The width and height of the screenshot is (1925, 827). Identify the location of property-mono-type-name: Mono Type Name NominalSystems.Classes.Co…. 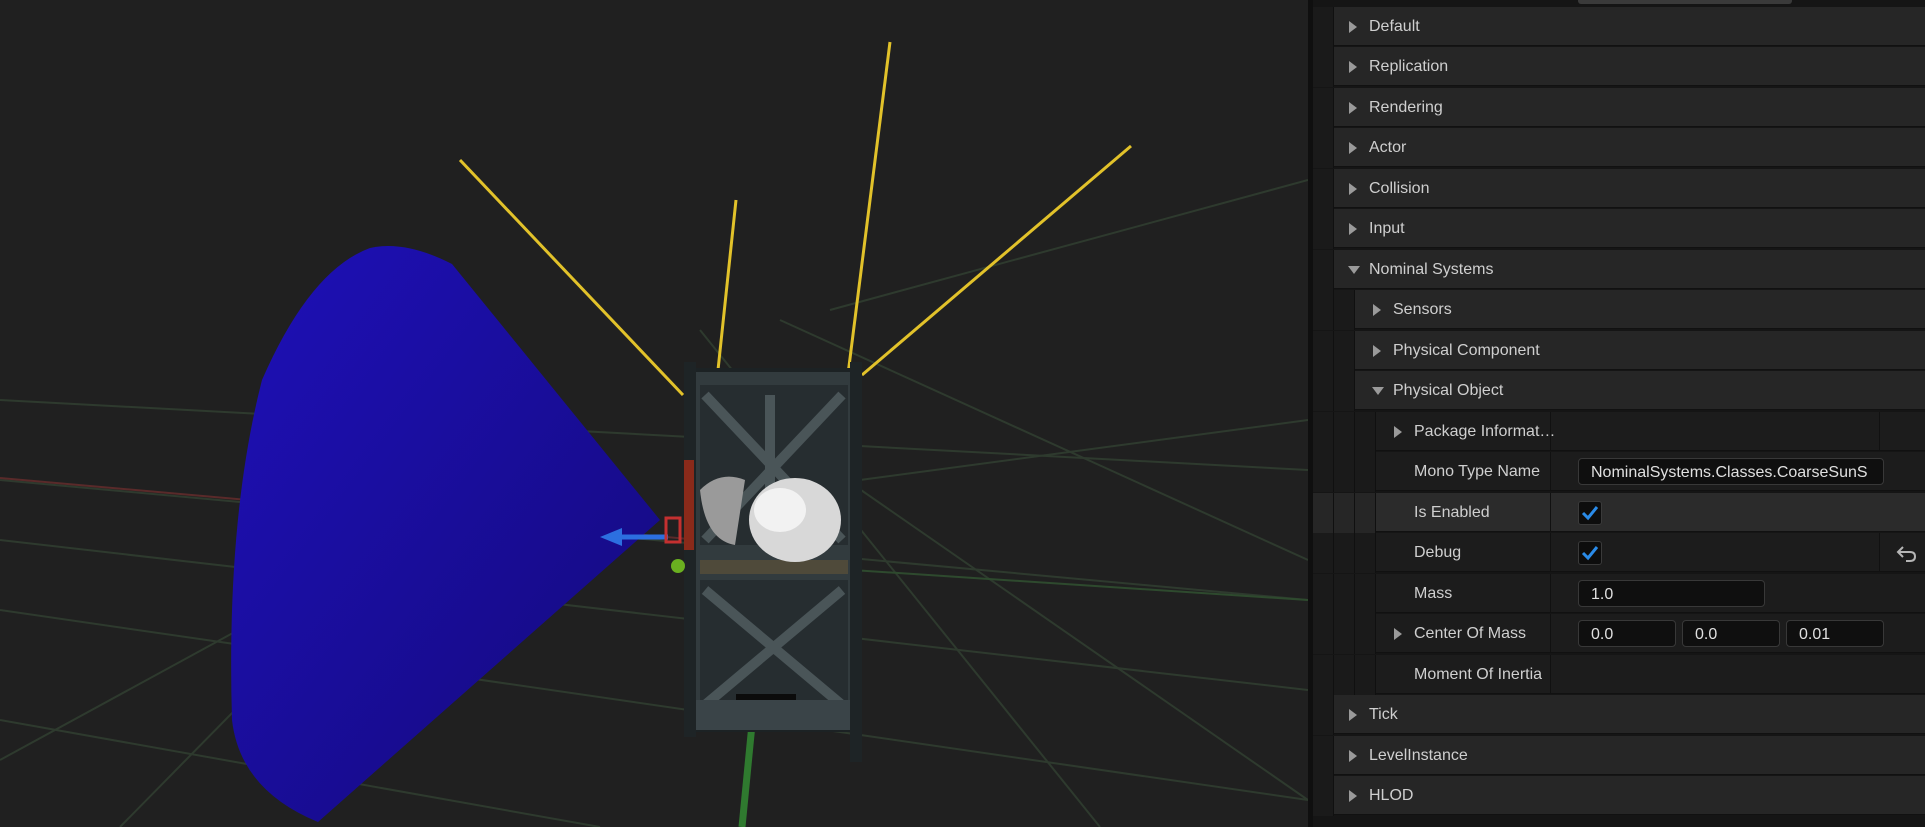
(1619, 472).